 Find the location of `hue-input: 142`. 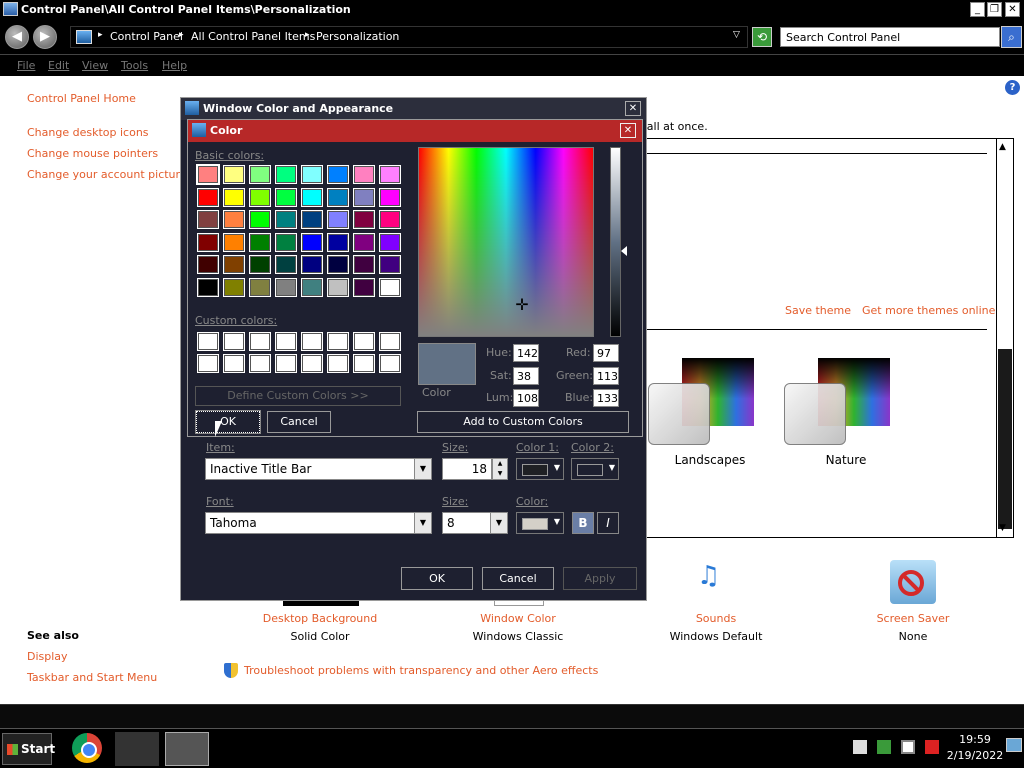

hue-input: 142 is located at coordinates (526, 353).